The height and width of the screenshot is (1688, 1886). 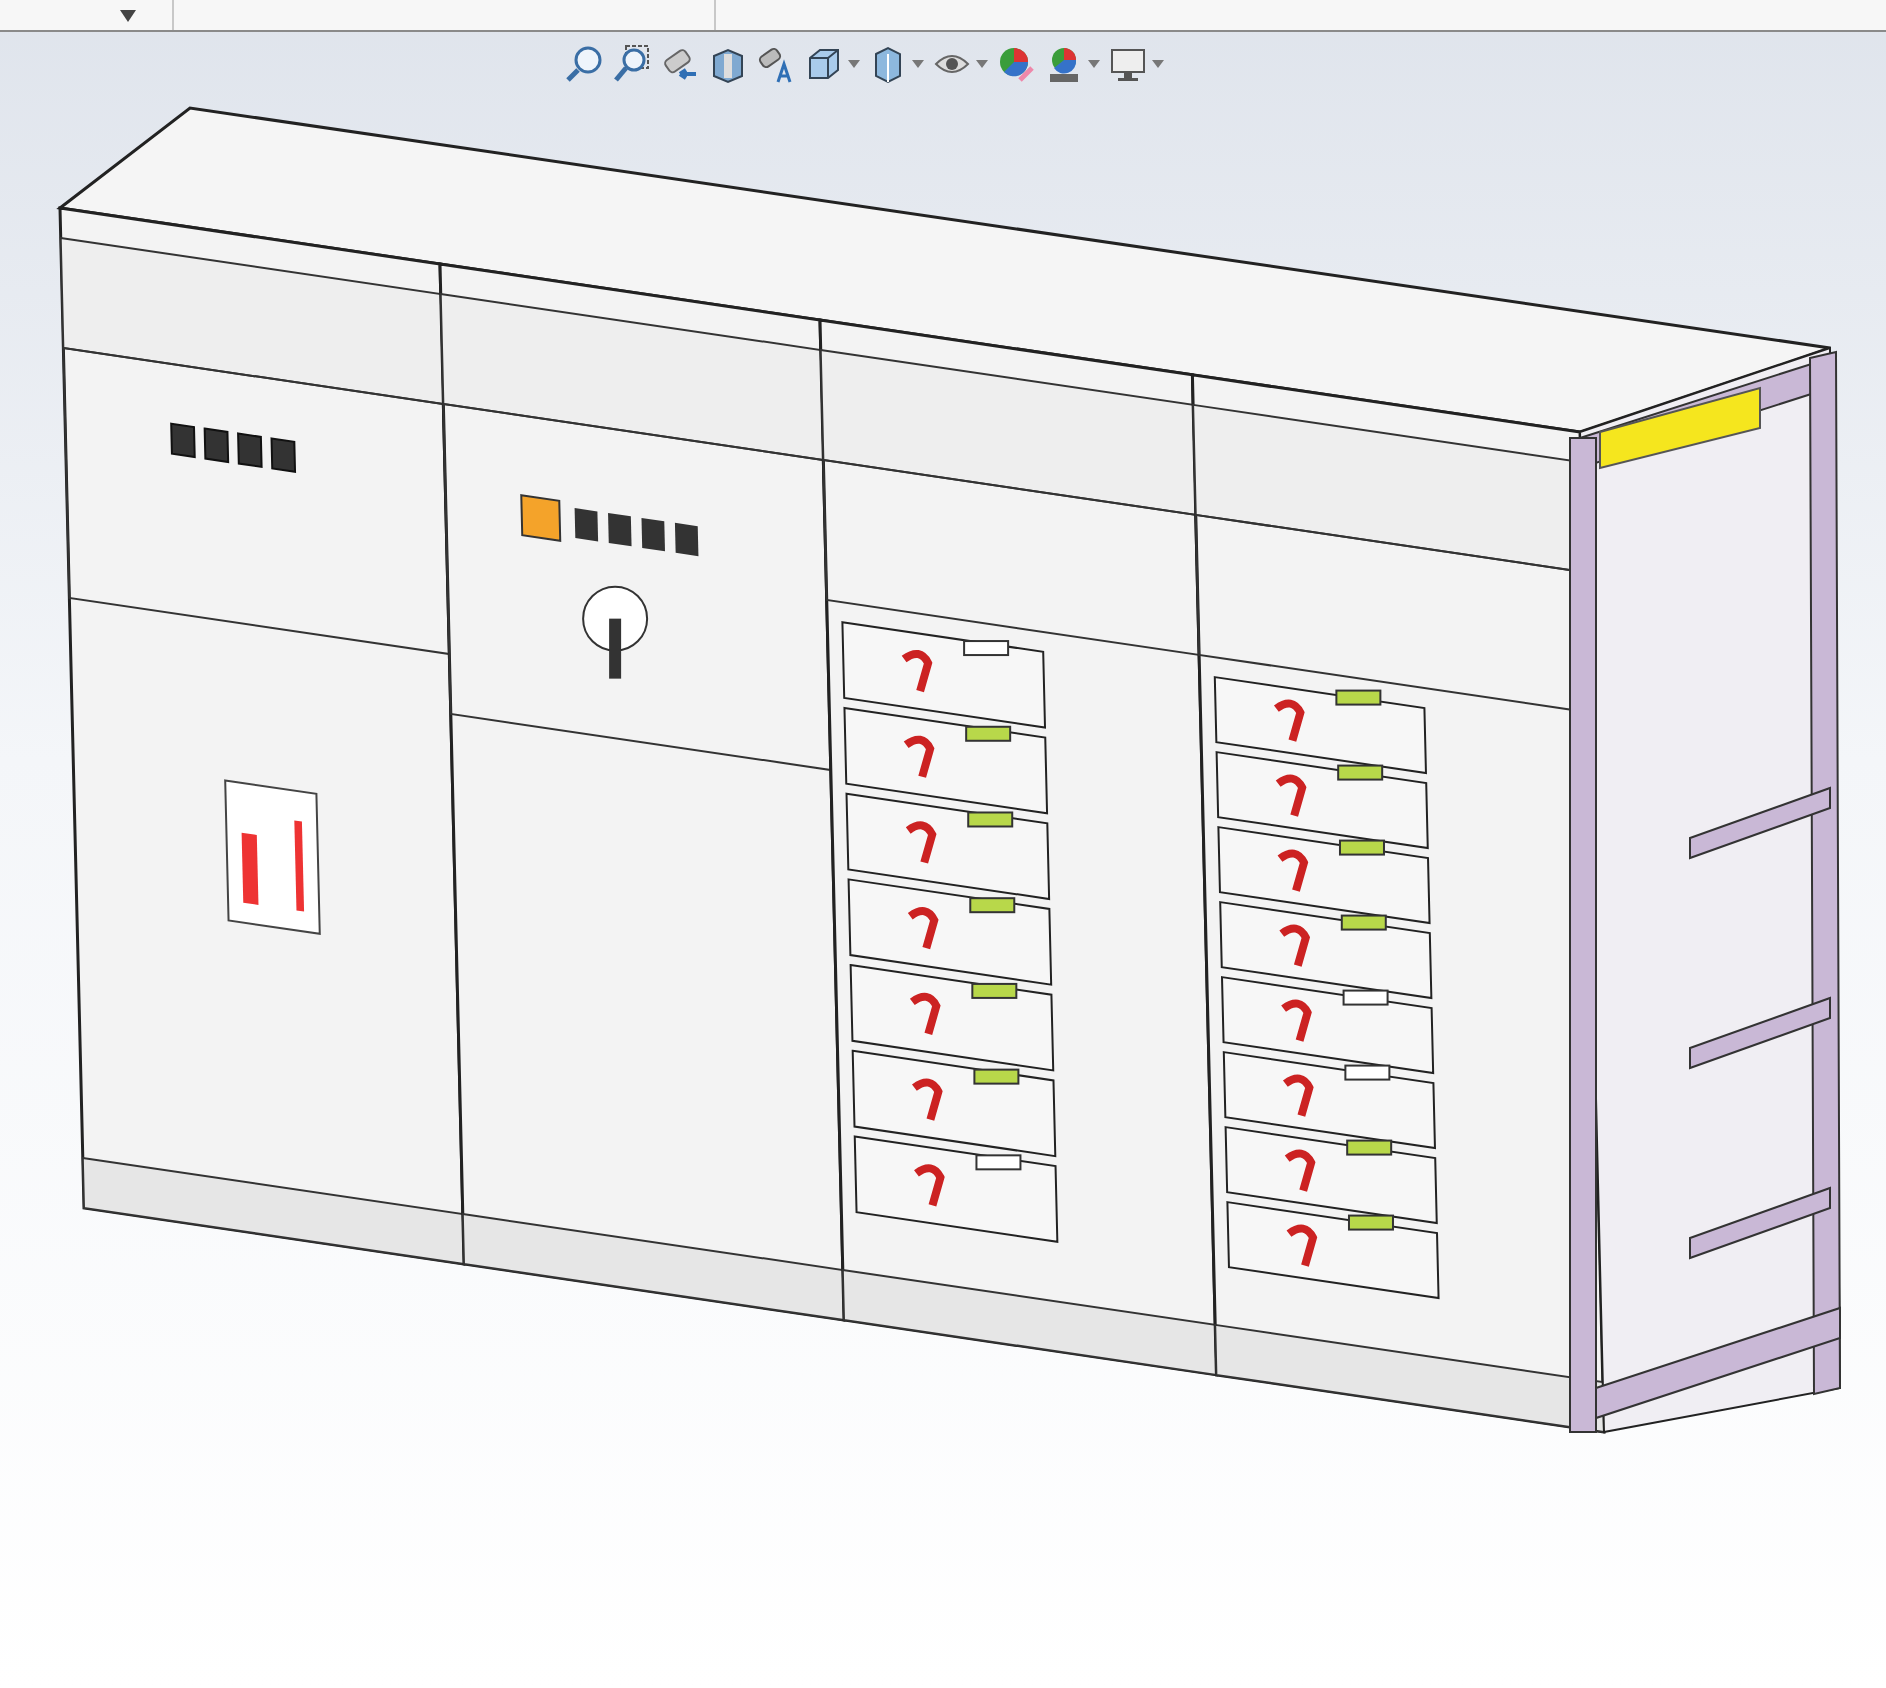 I want to click on monitor-icon, so click(x=1128, y=64).